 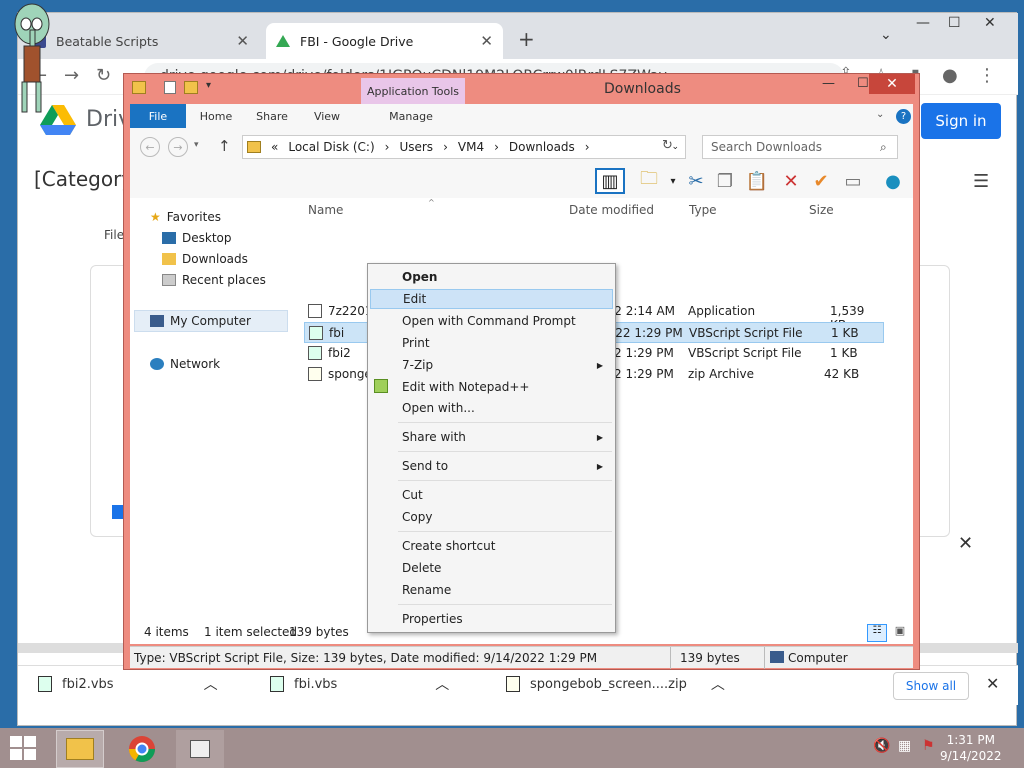 I want to click on tab-manage: Manage, so click(x=411, y=116).